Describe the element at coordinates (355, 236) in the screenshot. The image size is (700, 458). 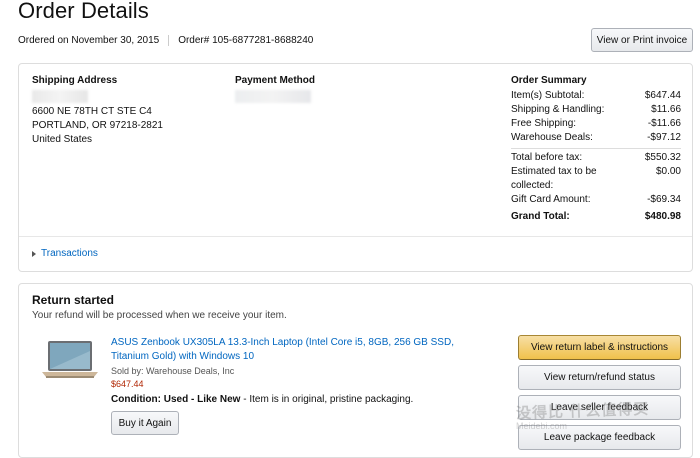
I see `section-divider` at that location.